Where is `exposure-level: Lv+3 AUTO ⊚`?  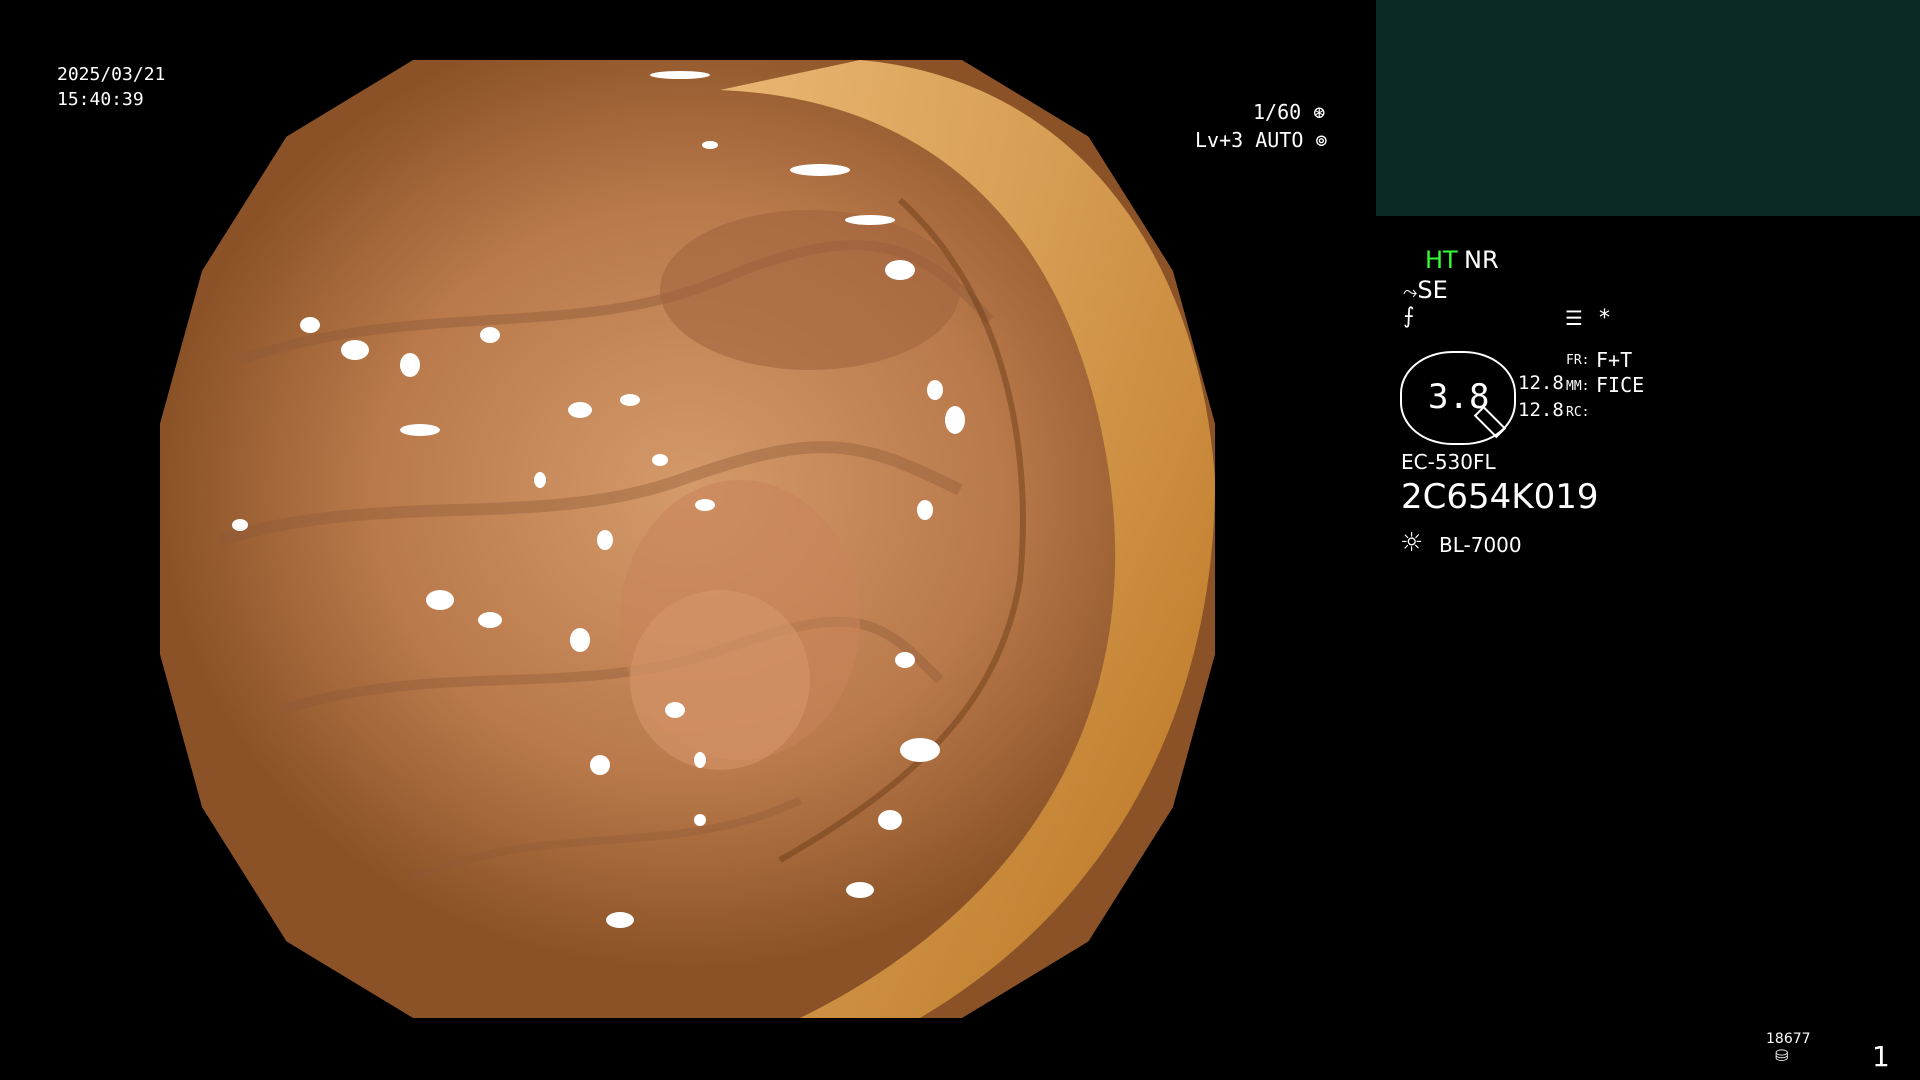 exposure-level: Lv+3 AUTO ⊚ is located at coordinates (1261, 140).